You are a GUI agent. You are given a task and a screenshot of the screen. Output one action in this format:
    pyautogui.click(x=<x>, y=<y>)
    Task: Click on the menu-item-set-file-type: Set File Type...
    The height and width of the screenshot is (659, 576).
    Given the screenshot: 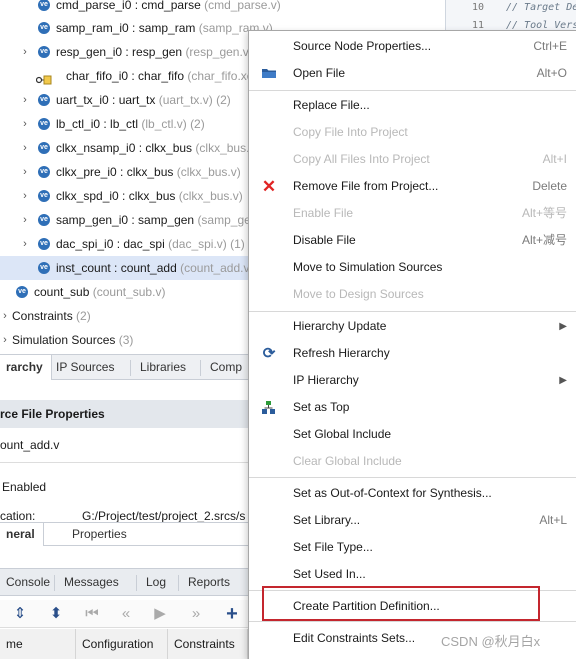 What is the action you would take?
    pyautogui.click(x=412, y=547)
    